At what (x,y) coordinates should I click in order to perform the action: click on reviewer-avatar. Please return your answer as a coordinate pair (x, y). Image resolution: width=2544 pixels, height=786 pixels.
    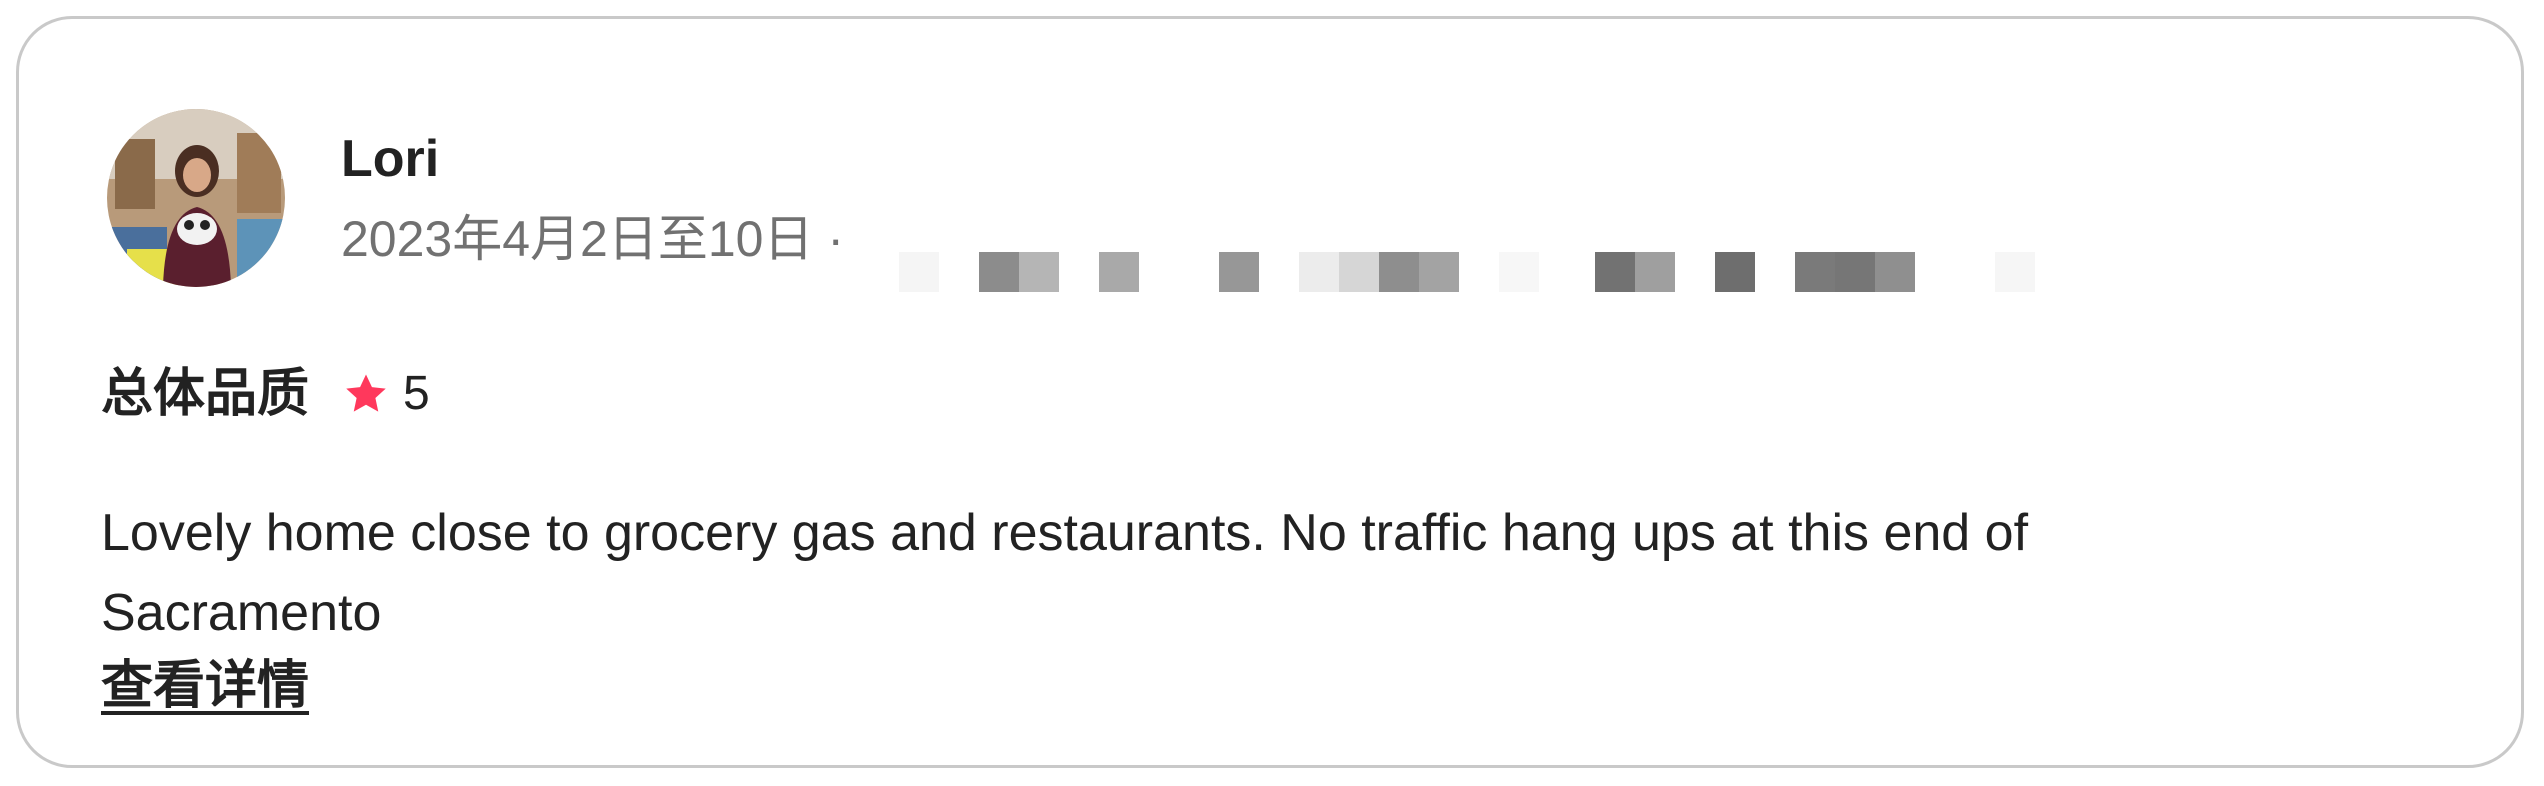
    Looking at the image, I should click on (196, 198).